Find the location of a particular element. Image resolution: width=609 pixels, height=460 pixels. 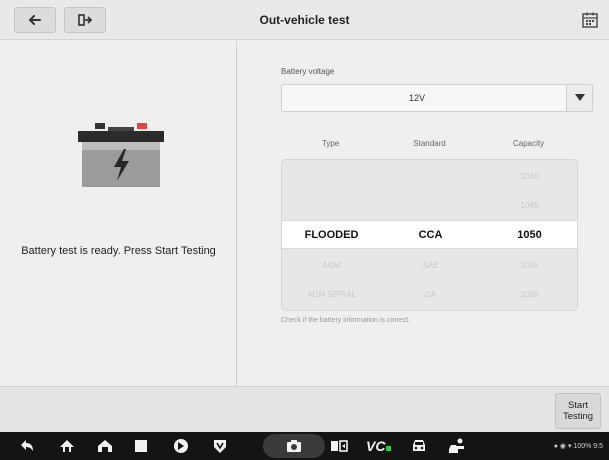

standard-cell: CCA is located at coordinates (430, 235).